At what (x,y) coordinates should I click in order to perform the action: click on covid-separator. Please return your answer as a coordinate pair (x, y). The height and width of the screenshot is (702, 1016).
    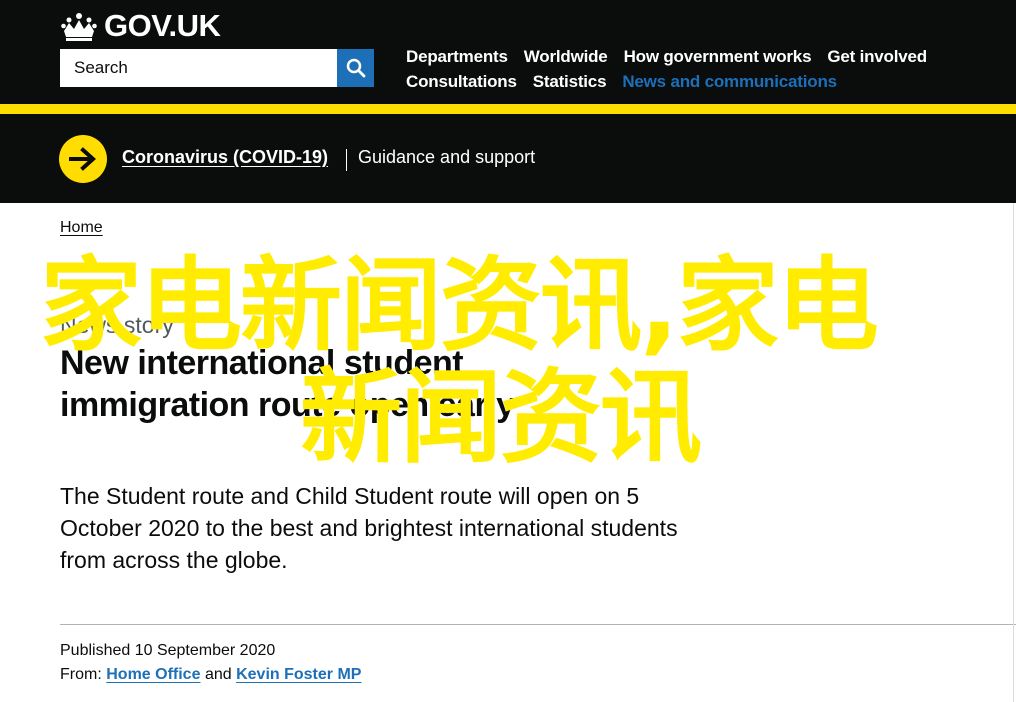
    Looking at the image, I should click on (346, 160).